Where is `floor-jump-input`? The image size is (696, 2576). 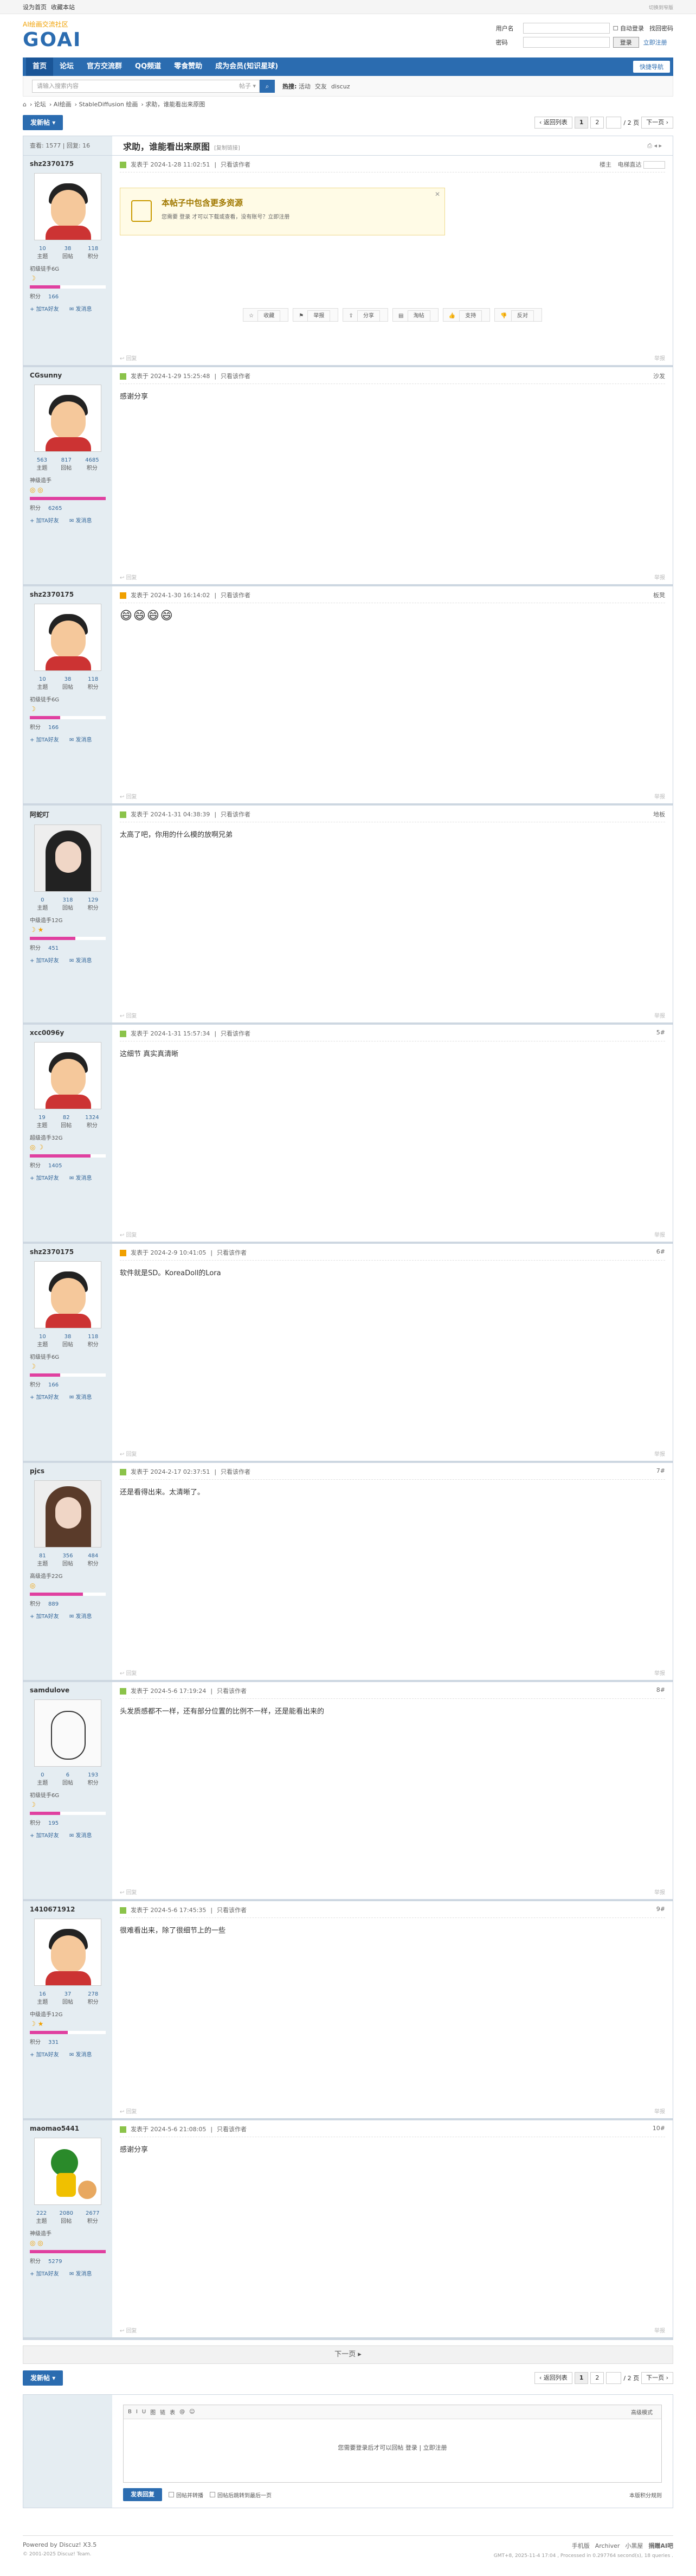 floor-jump-input is located at coordinates (654, 165).